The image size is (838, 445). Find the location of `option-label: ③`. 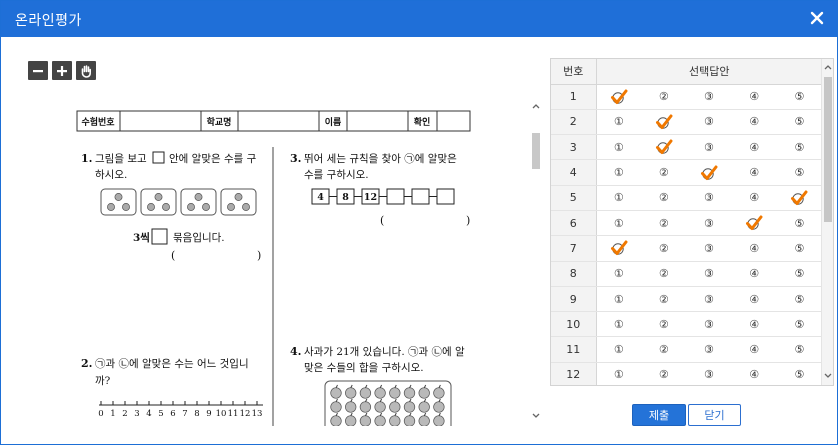

option-label: ③ is located at coordinates (709, 375).